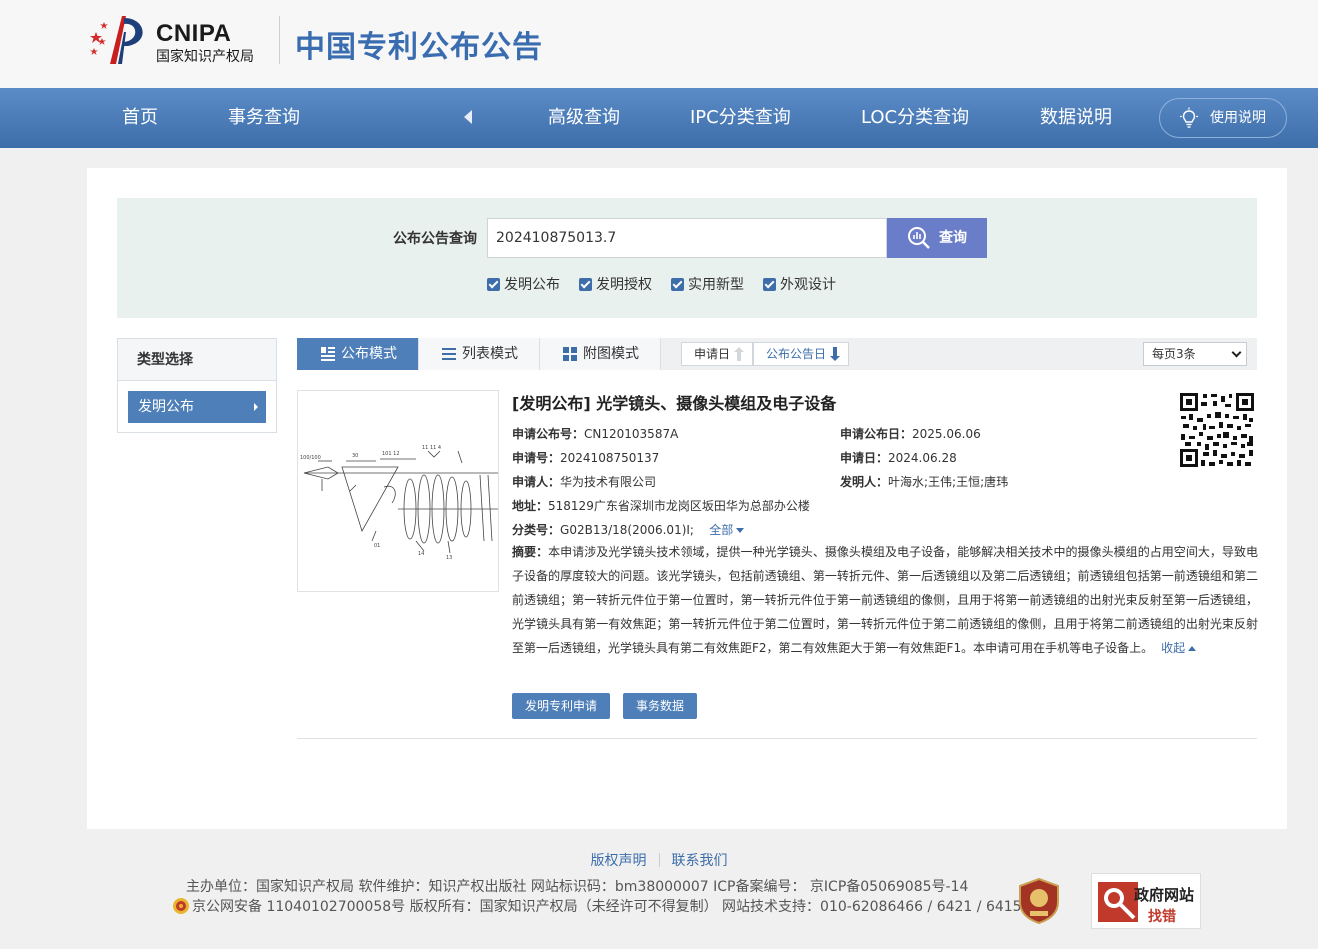  What do you see at coordinates (946, 434) in the screenshot?
I see `field-value: 2025.06.06` at bounding box center [946, 434].